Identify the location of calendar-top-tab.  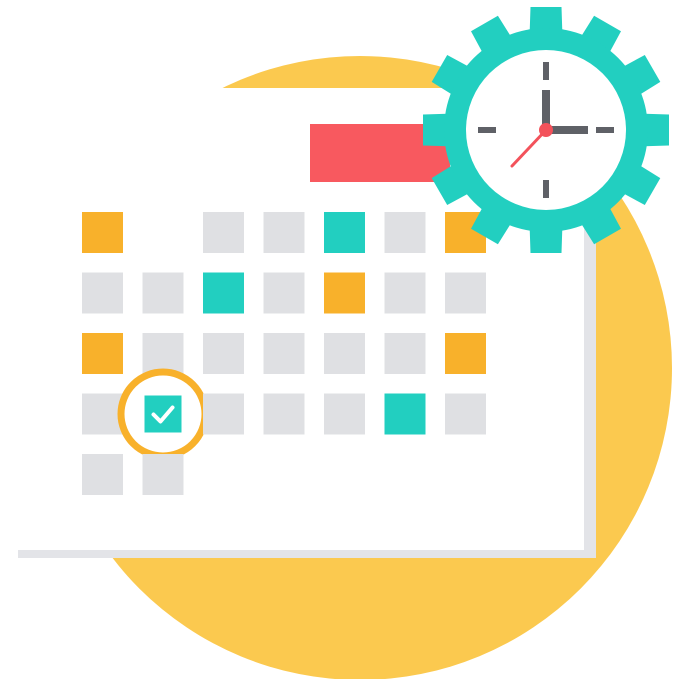
(164, 106).